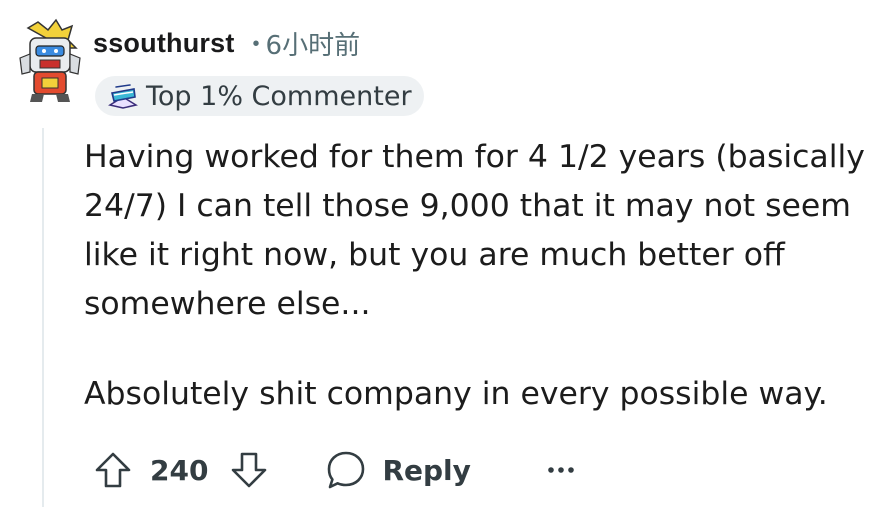  What do you see at coordinates (164, 43) in the screenshot?
I see `username-link: ssouthurst` at bounding box center [164, 43].